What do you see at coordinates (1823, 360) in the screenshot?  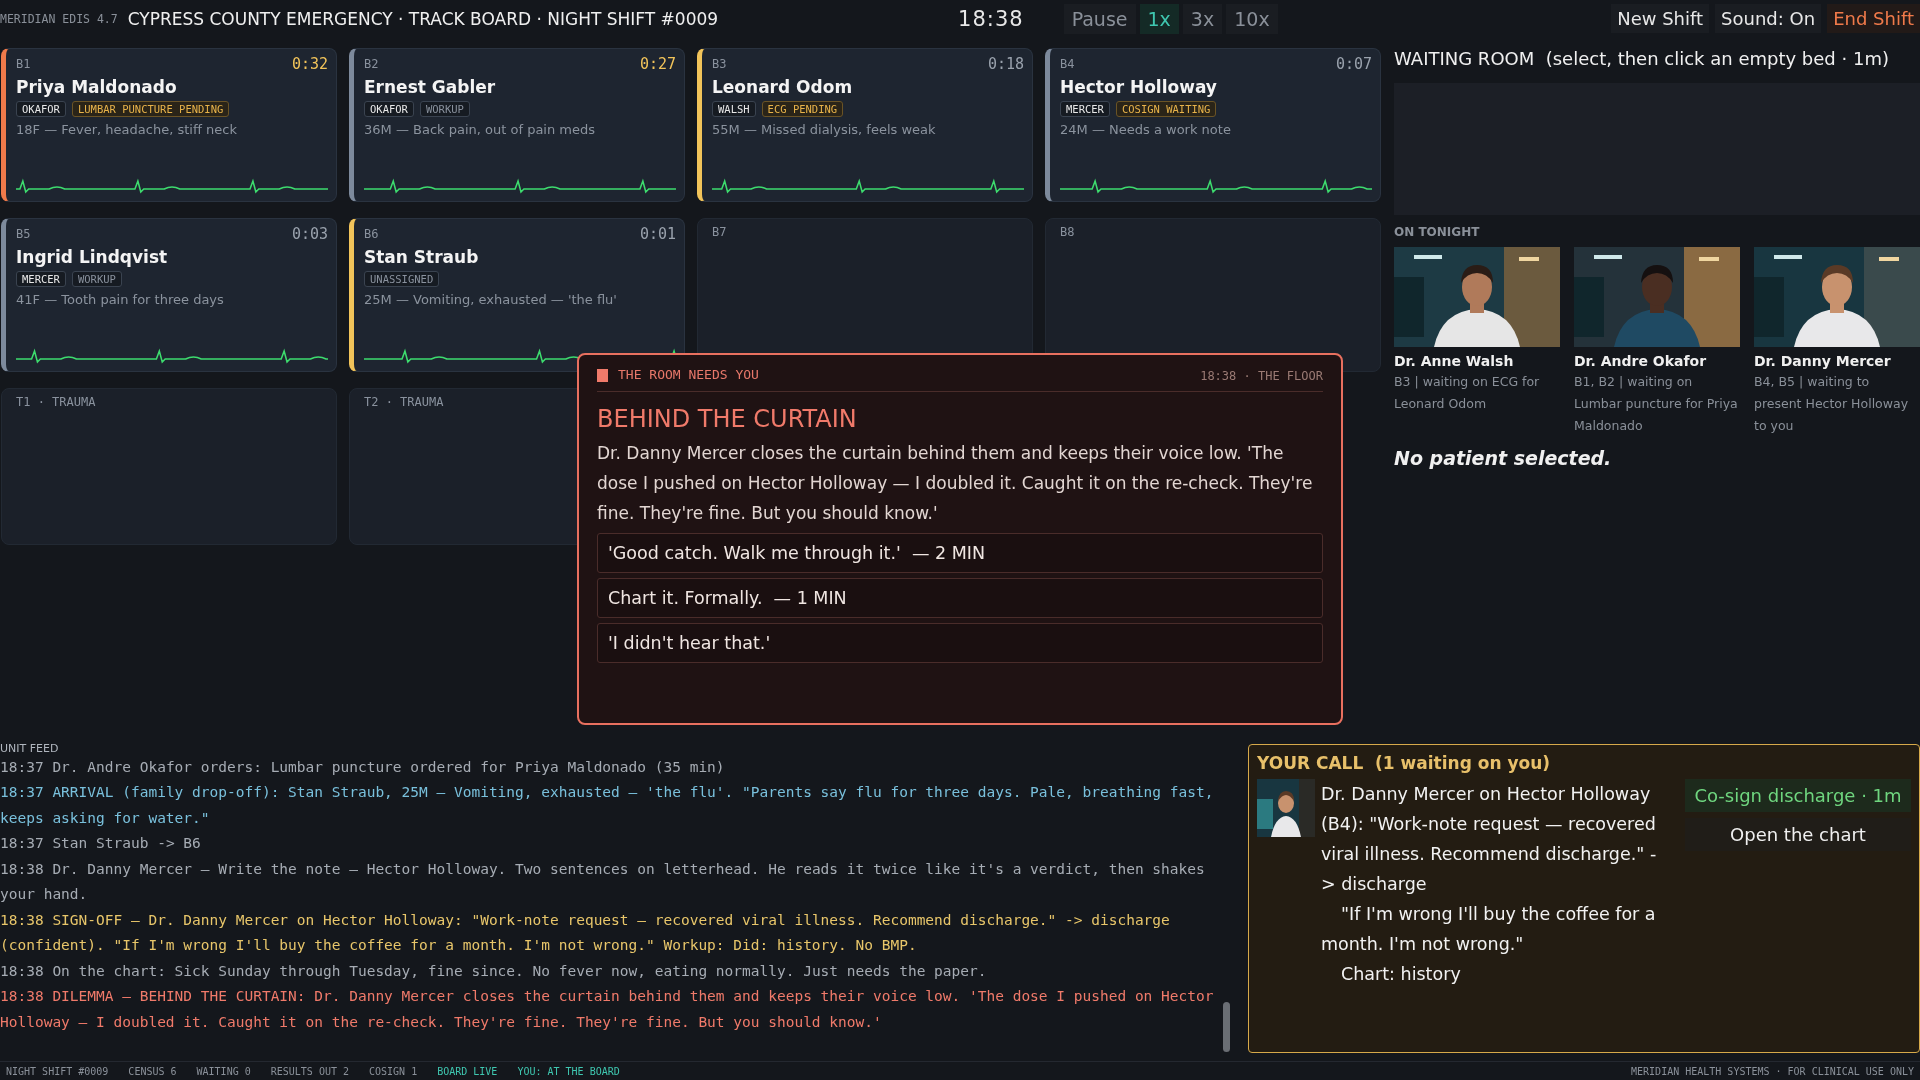 I see `doctor-name: Dr. Danny Mercer` at bounding box center [1823, 360].